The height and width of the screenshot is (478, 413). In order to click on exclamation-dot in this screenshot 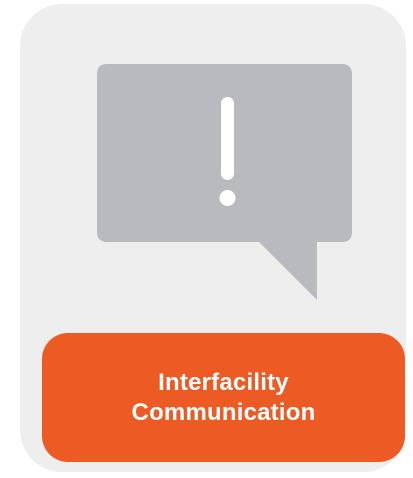, I will do `click(227, 198)`.